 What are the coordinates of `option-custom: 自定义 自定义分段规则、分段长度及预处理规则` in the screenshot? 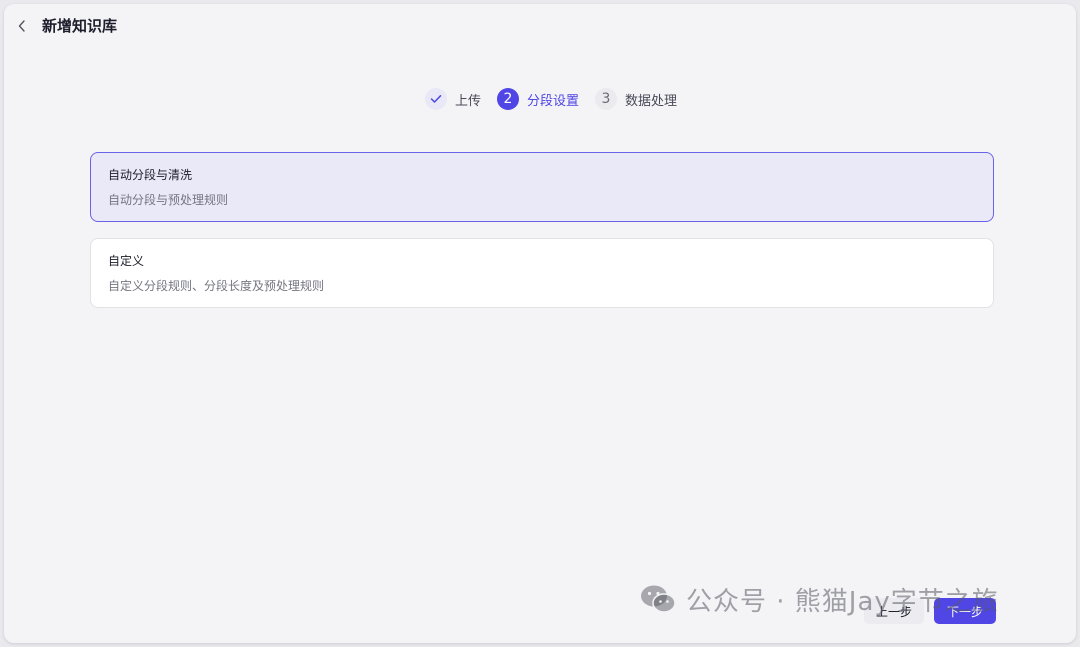 It's located at (542, 273).